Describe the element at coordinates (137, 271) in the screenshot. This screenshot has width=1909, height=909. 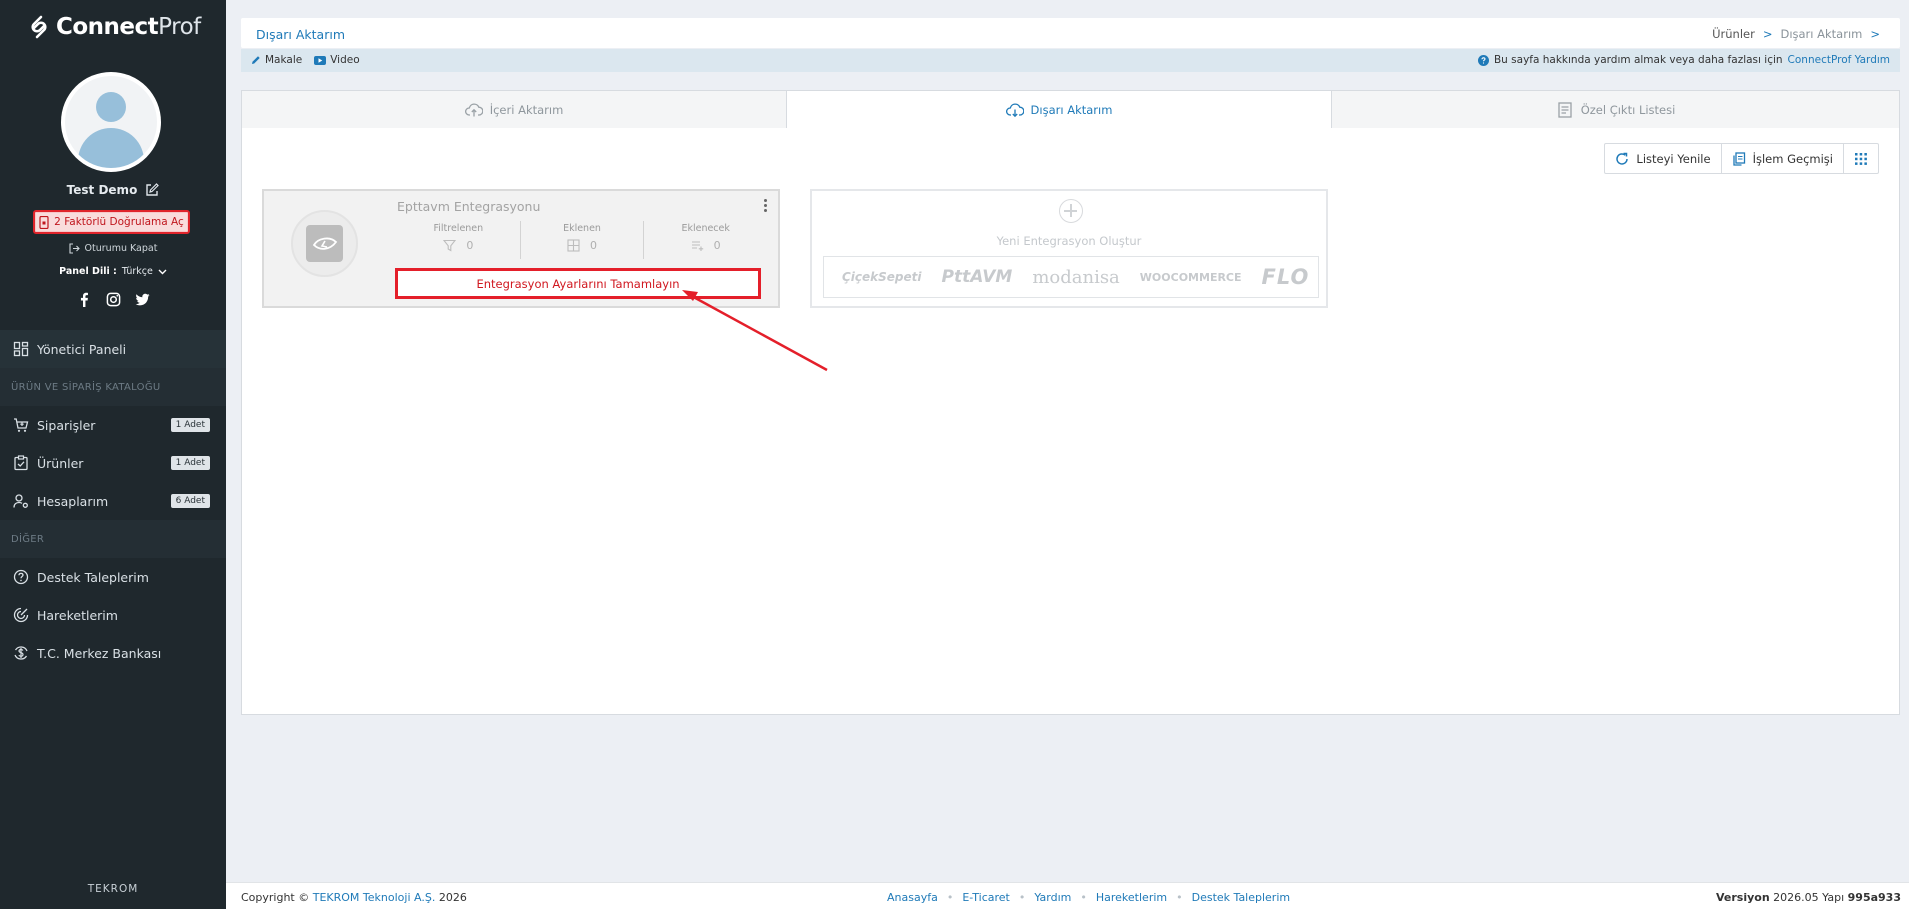
I see `language-value: Türkçe` at that location.